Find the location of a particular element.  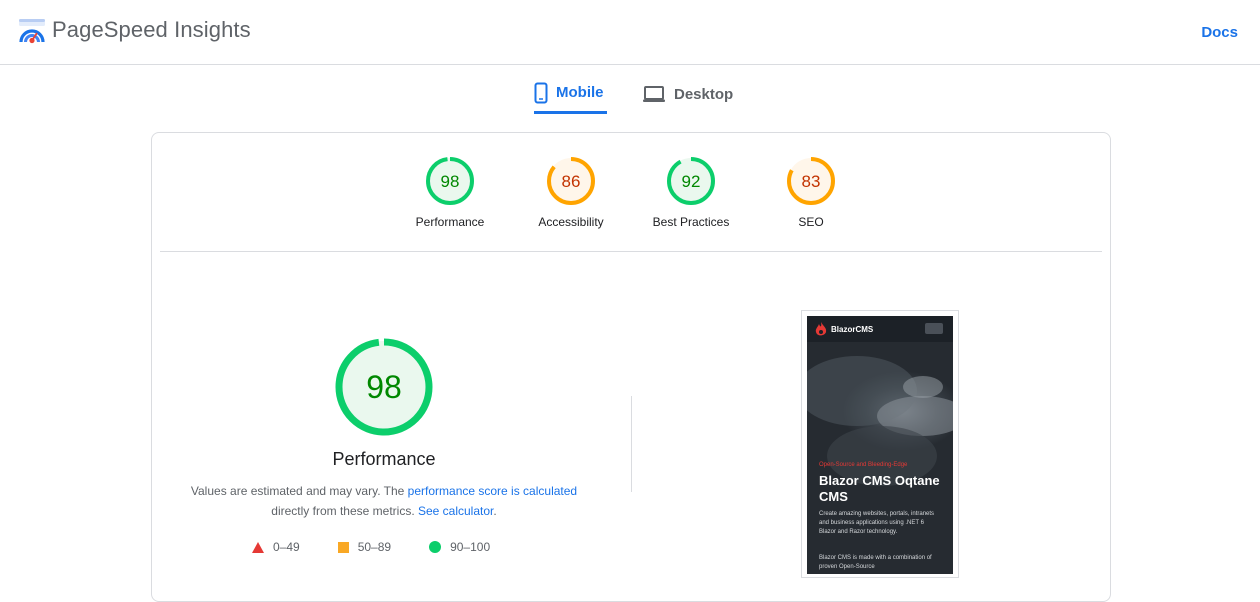

tab-mobile-label: Mobile is located at coordinates (580, 92).